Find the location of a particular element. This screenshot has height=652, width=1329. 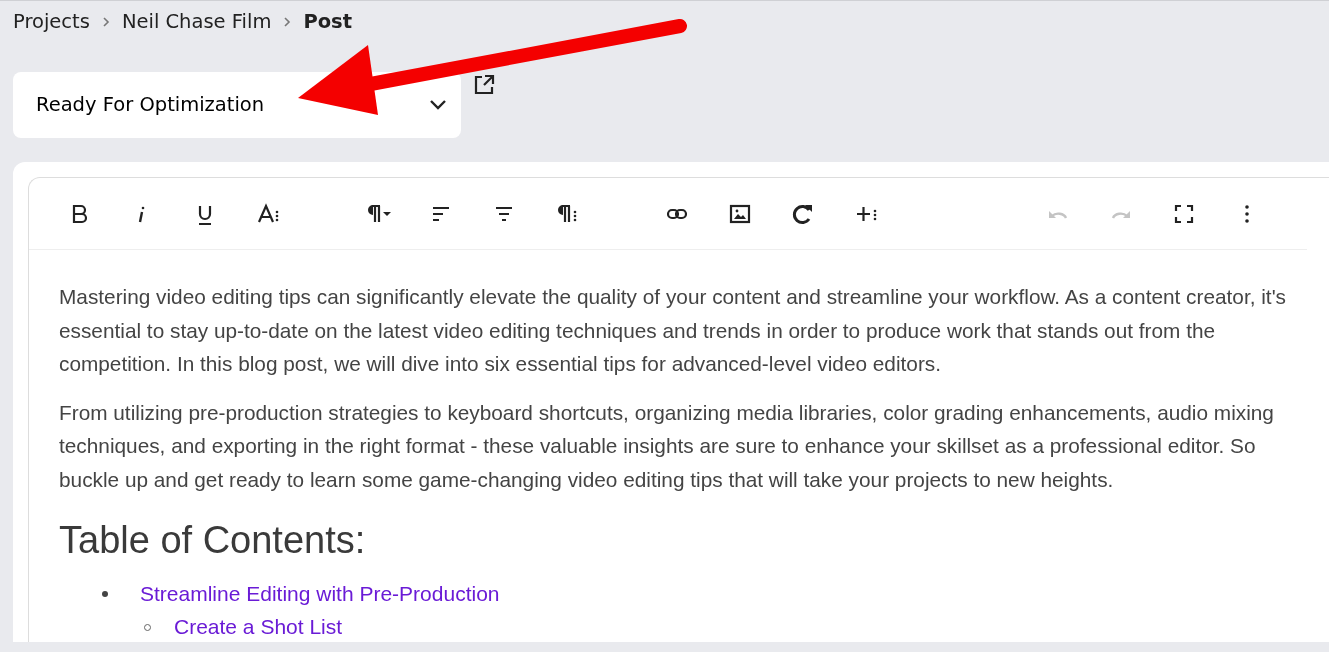

body-paragraph: From utilizing pre-production strategies to keyboard shortcuts, organizing media libraries, color grading enhancements, audio mixing techniques, and exporting in the right format - these valuable insights are sure to enhance your skillset as a professional editor. So buckle up and get ready to learn some game-changing video editing tips that will take your projects to new heights. is located at coordinates (667, 446).